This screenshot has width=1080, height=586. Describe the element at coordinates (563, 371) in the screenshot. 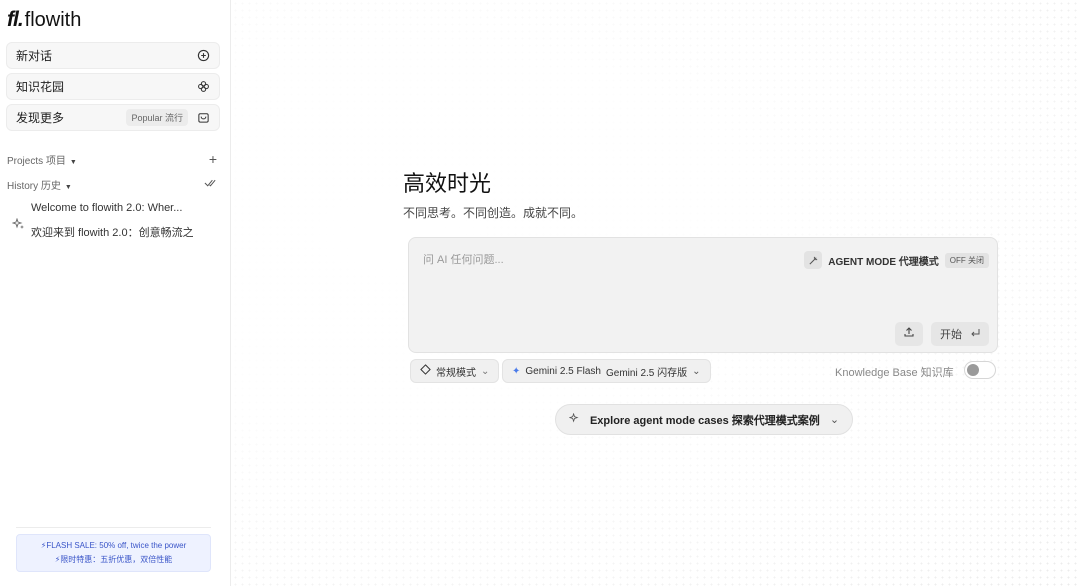

I see `model-label: Gemini 2.5 Flash` at that location.